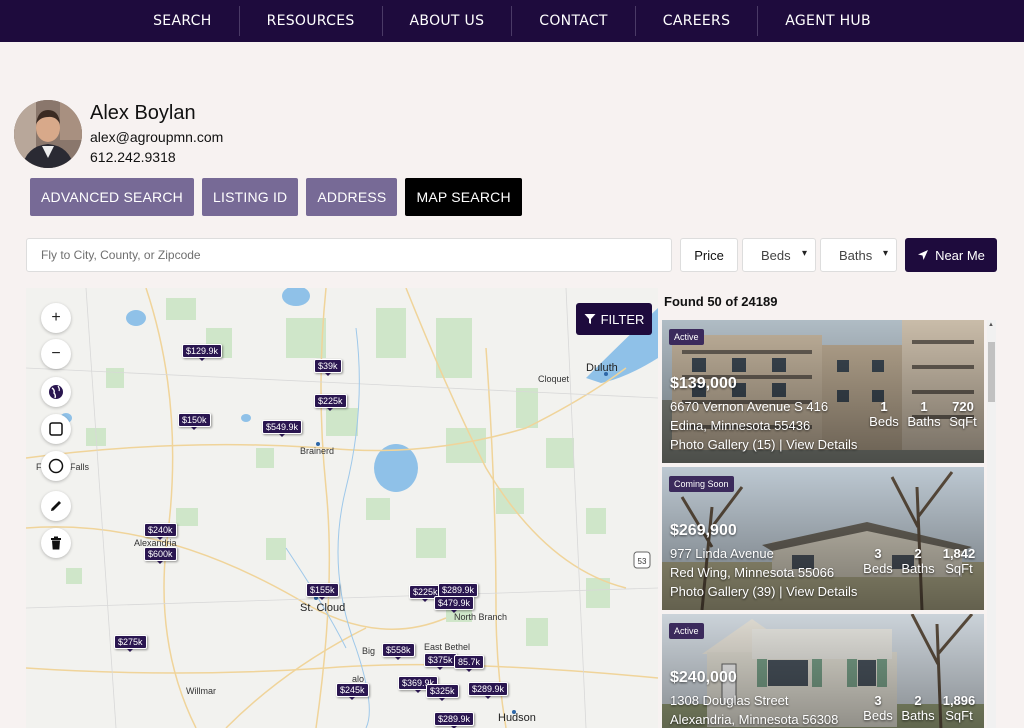 Image resolution: width=1024 pixels, height=728 pixels. Describe the element at coordinates (959, 700) in the screenshot. I see `sqft-value: 1,896` at that location.